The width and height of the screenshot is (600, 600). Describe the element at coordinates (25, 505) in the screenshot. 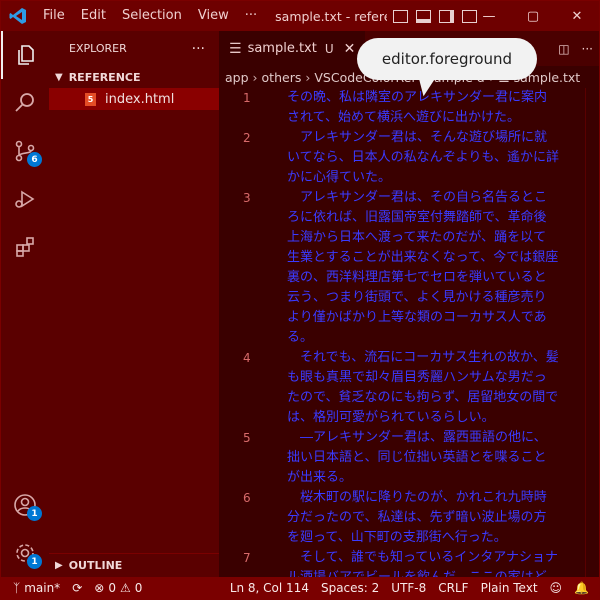

I see `accounts-icon: 1` at that location.